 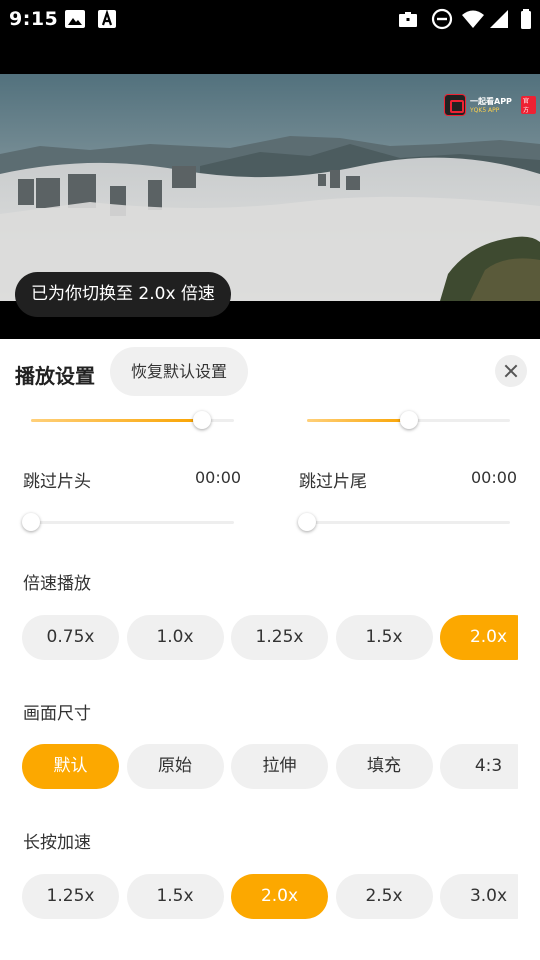 What do you see at coordinates (70, 766) in the screenshot?
I see `aspect-option-chip: 默认` at bounding box center [70, 766].